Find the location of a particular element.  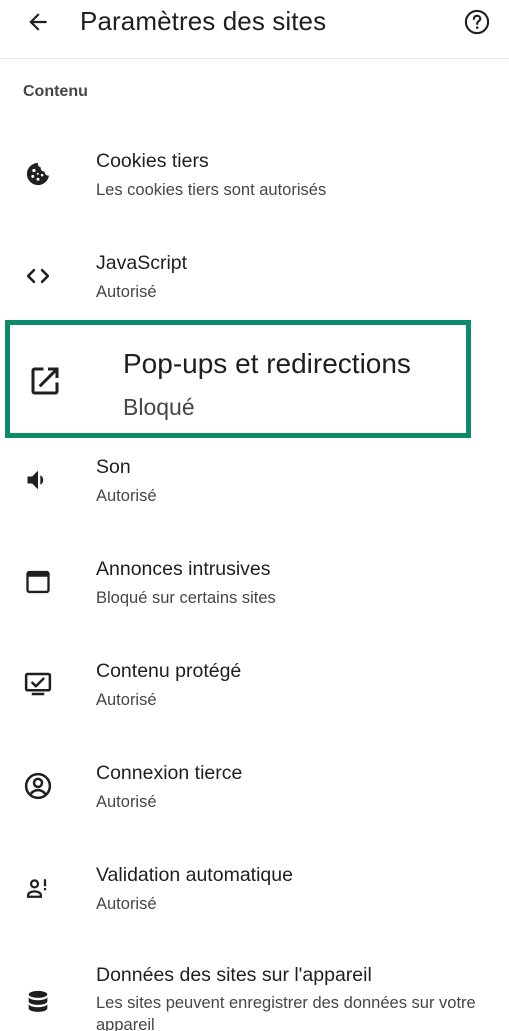

arrow-back-icon is located at coordinates (38, 22).